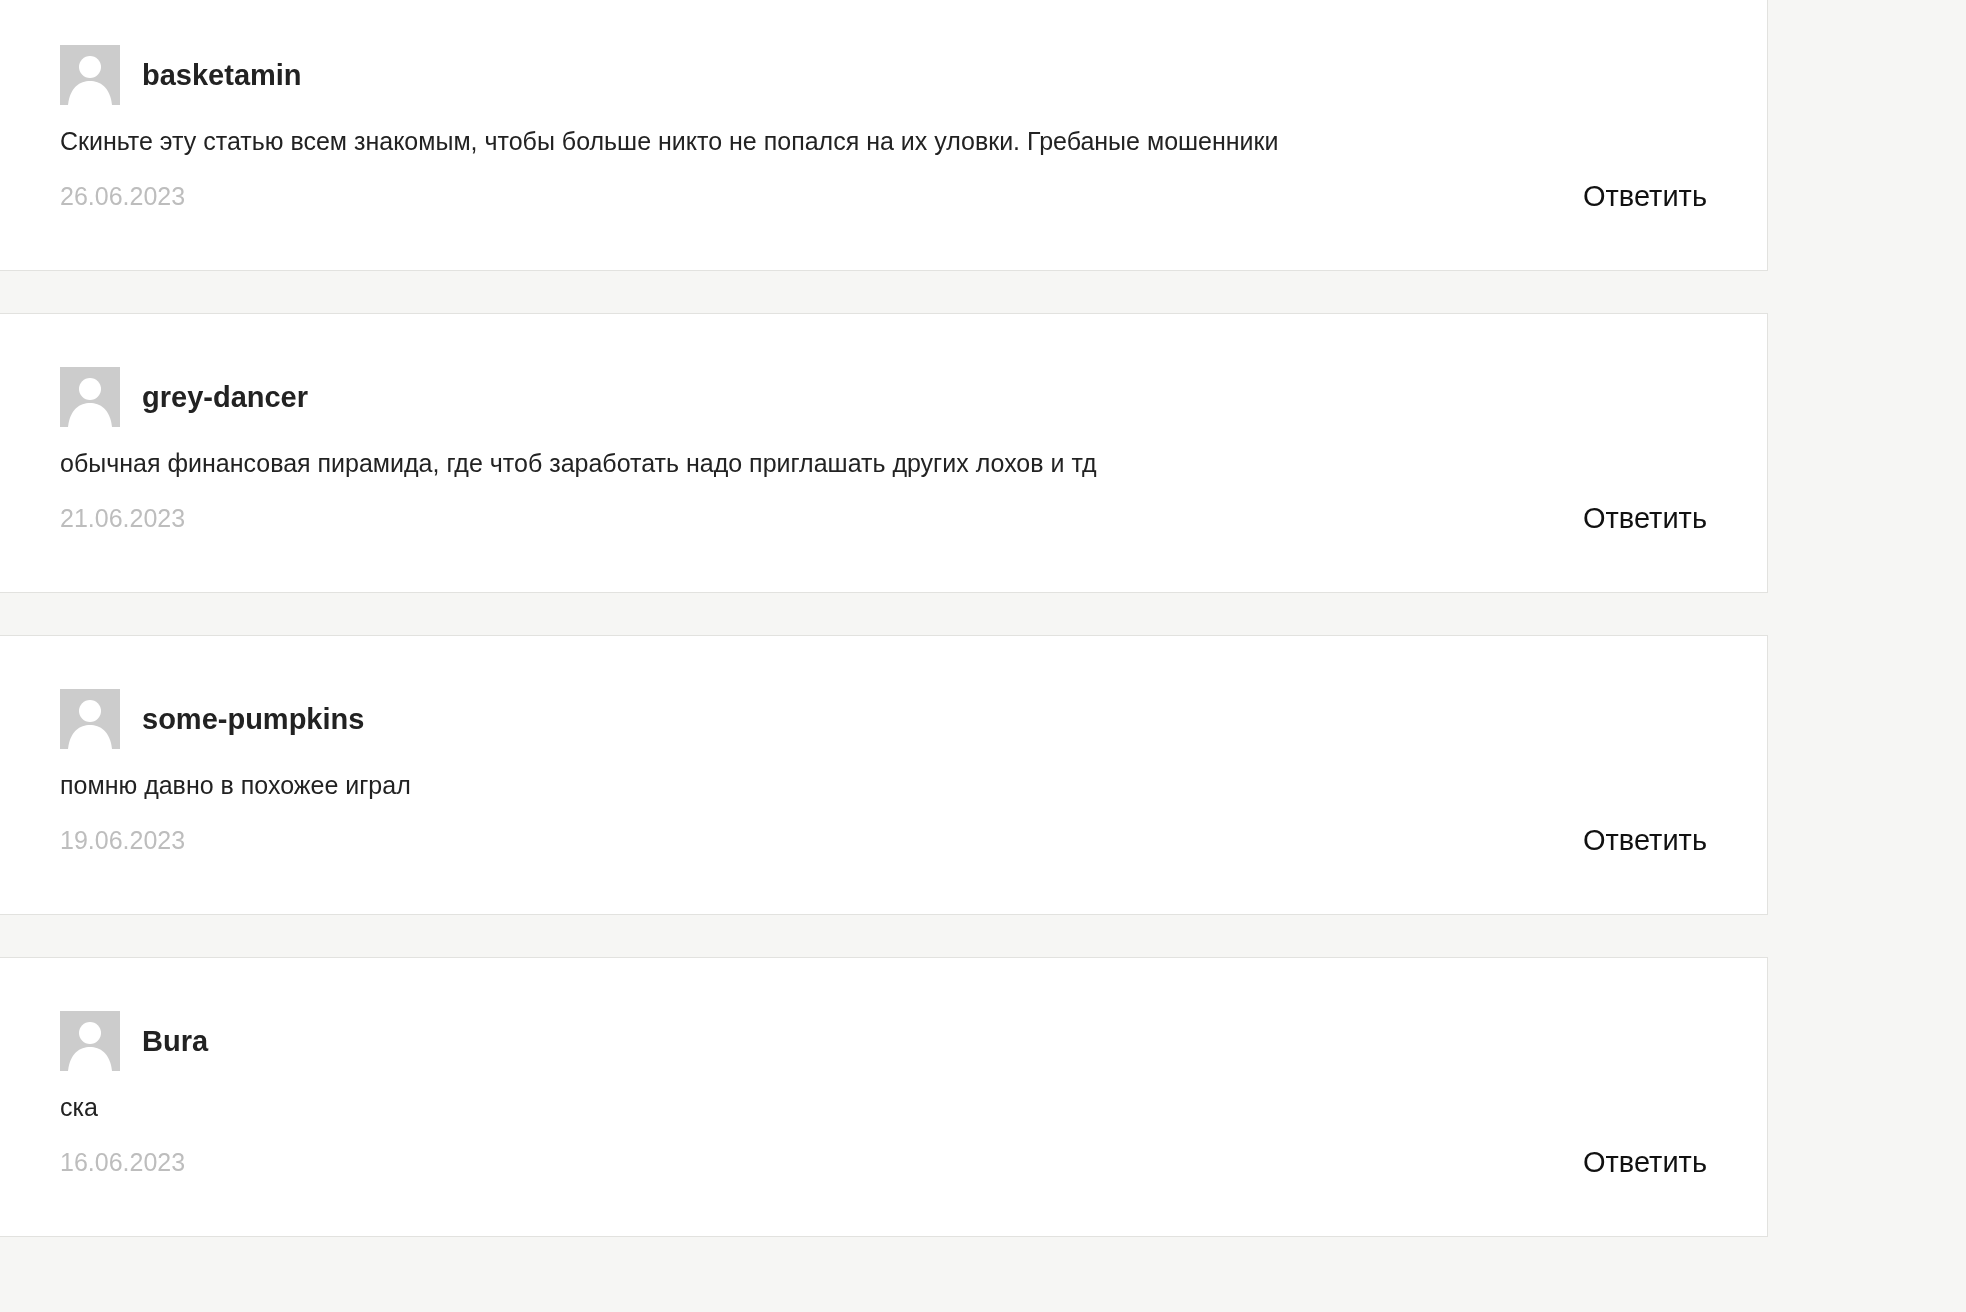 This screenshot has width=1966, height=1312. I want to click on comment-date: 16.06.2023, so click(123, 1162).